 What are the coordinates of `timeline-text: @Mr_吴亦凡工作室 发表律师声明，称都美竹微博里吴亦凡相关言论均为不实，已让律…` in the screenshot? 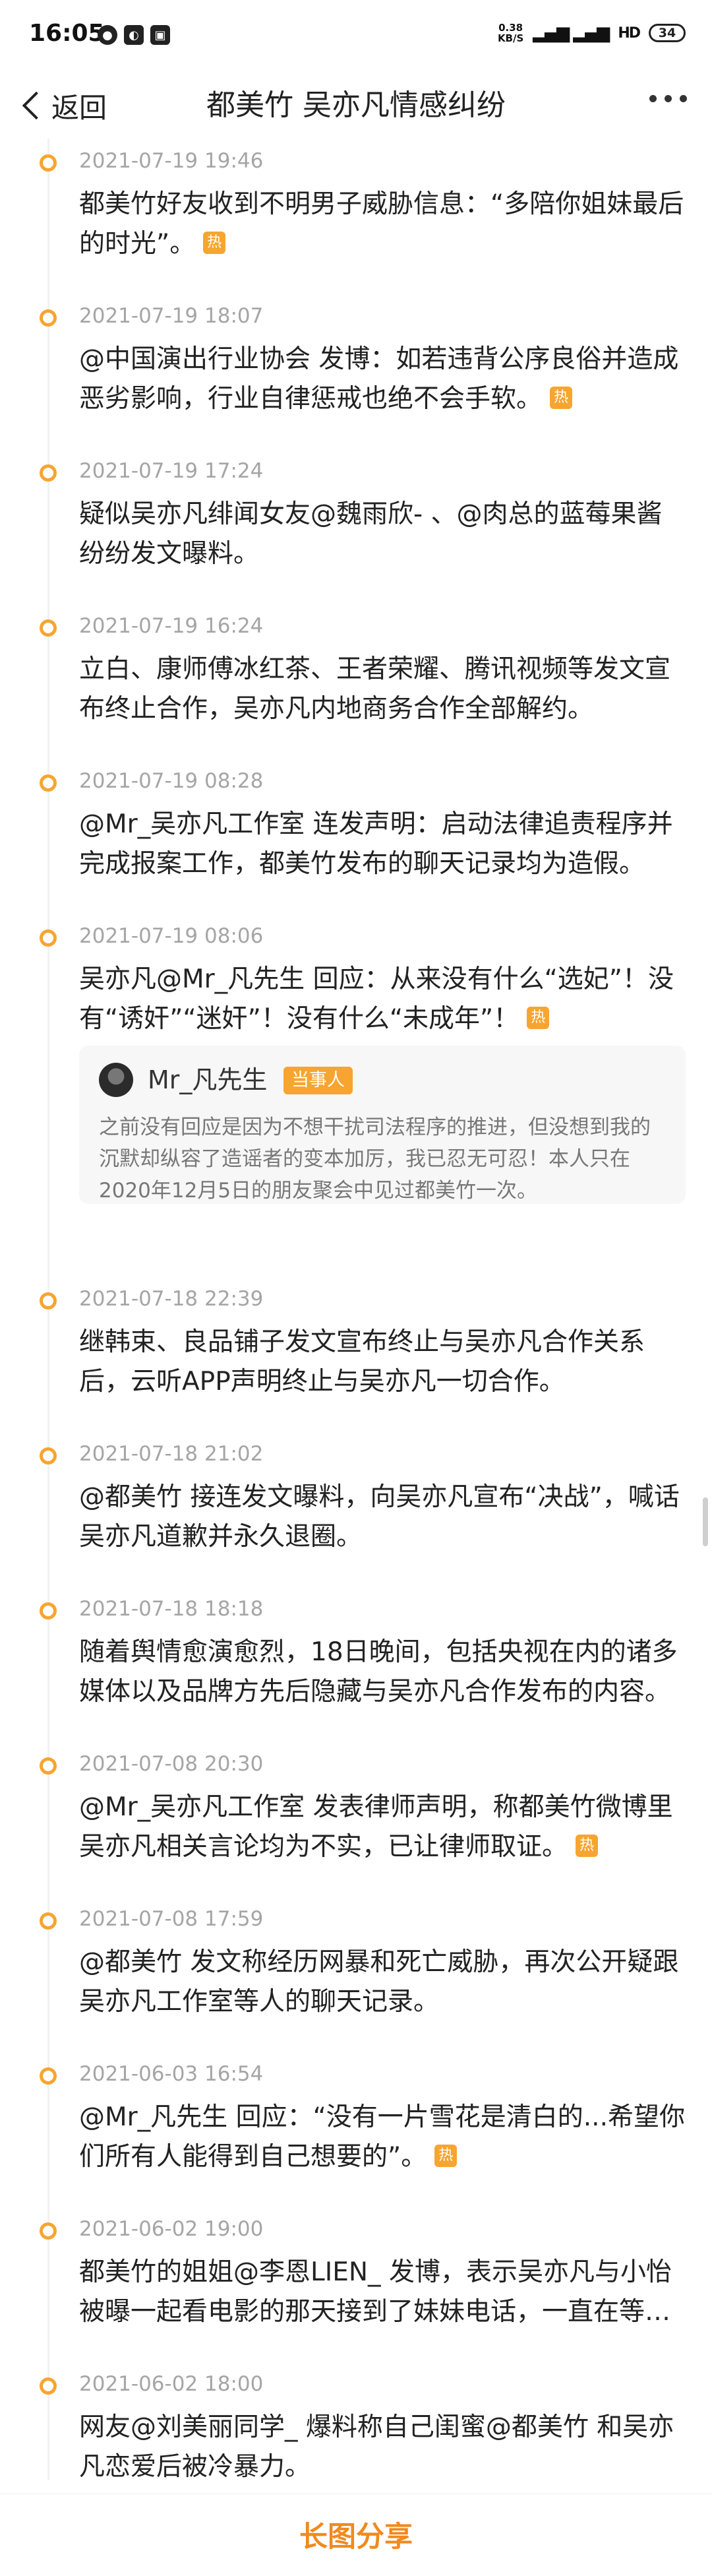 It's located at (382, 1828).